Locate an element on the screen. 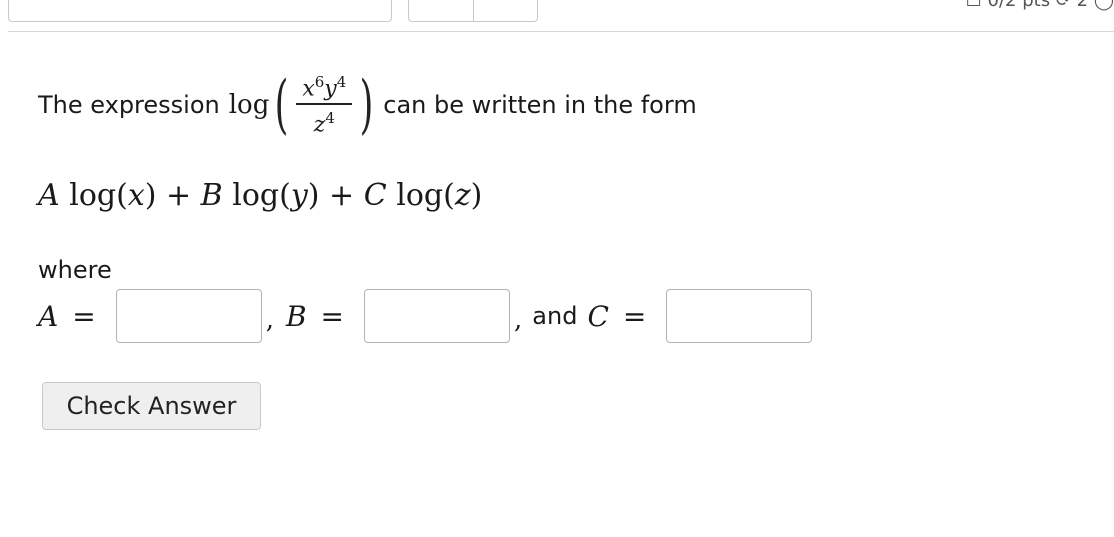  left-paren: ( is located at coordinates (281, 105).